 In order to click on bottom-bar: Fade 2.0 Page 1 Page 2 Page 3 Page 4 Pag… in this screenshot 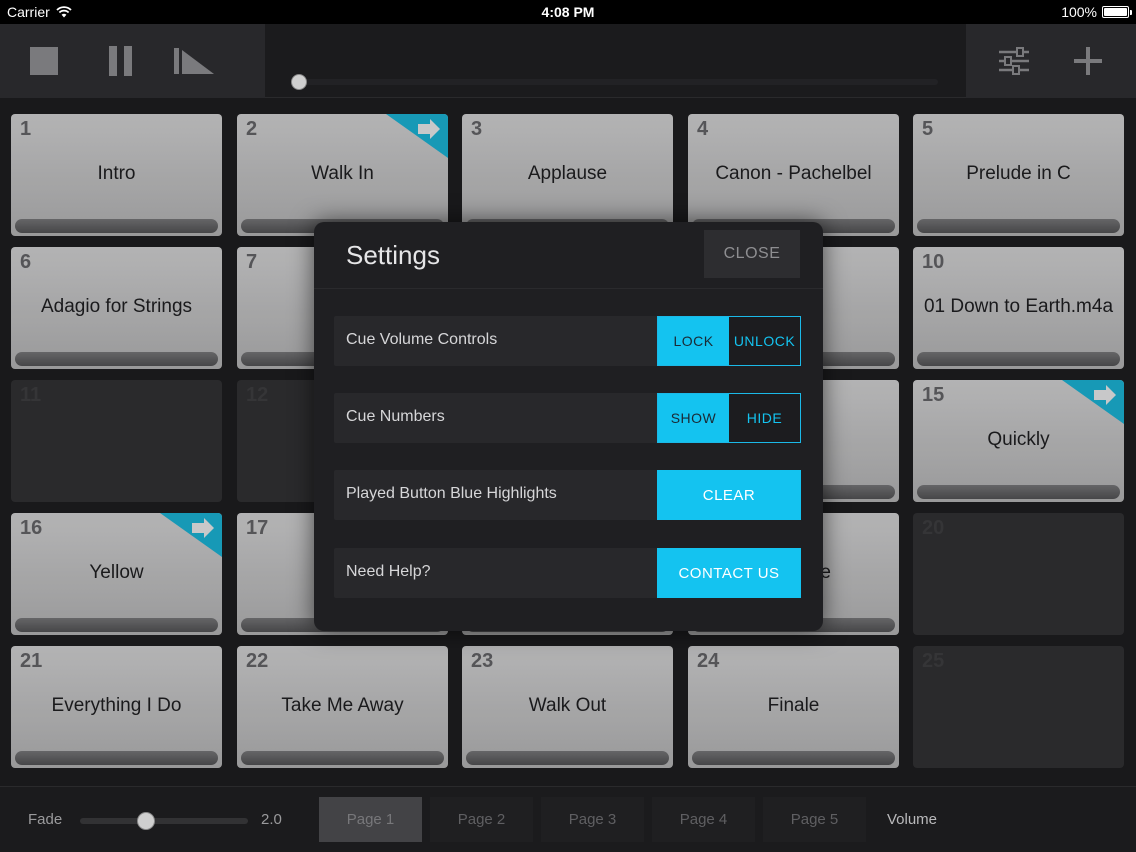, I will do `click(568, 819)`.